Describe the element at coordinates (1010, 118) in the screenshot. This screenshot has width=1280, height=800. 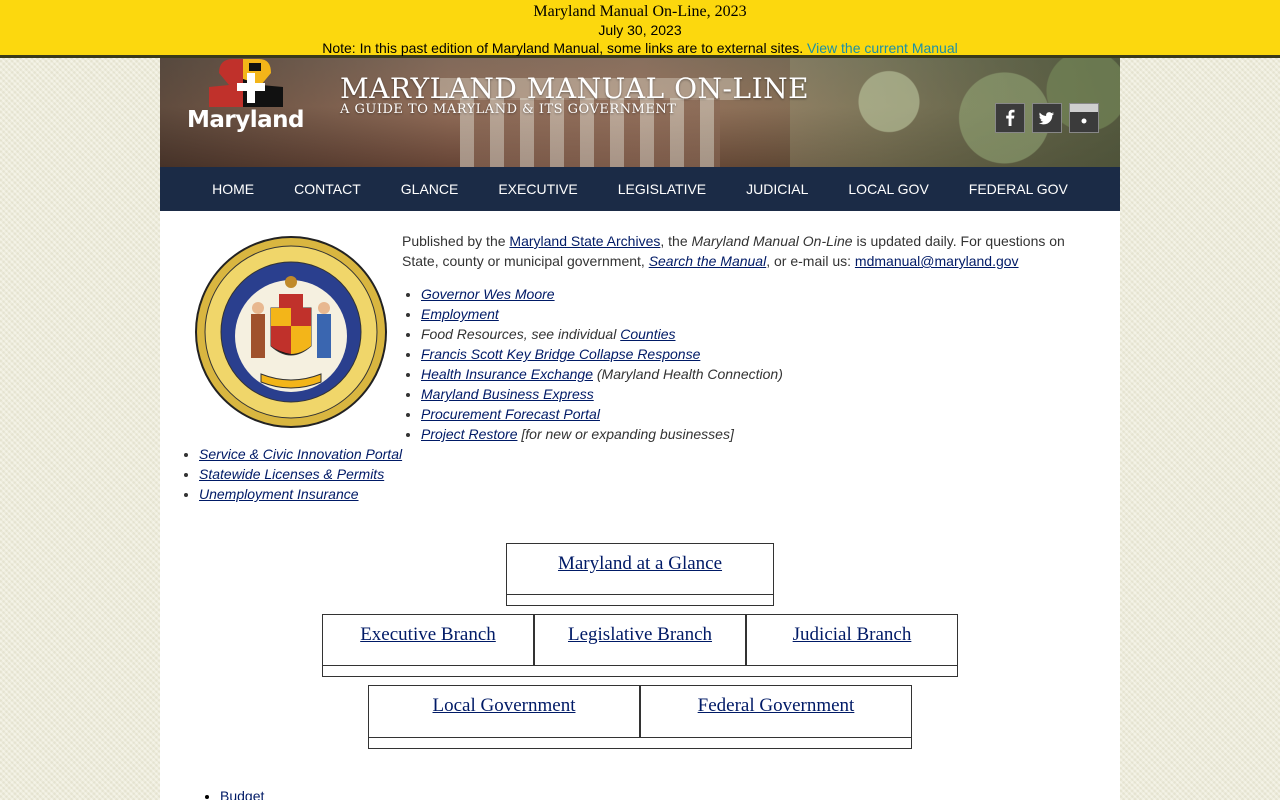
I see `facebook-icon` at that location.